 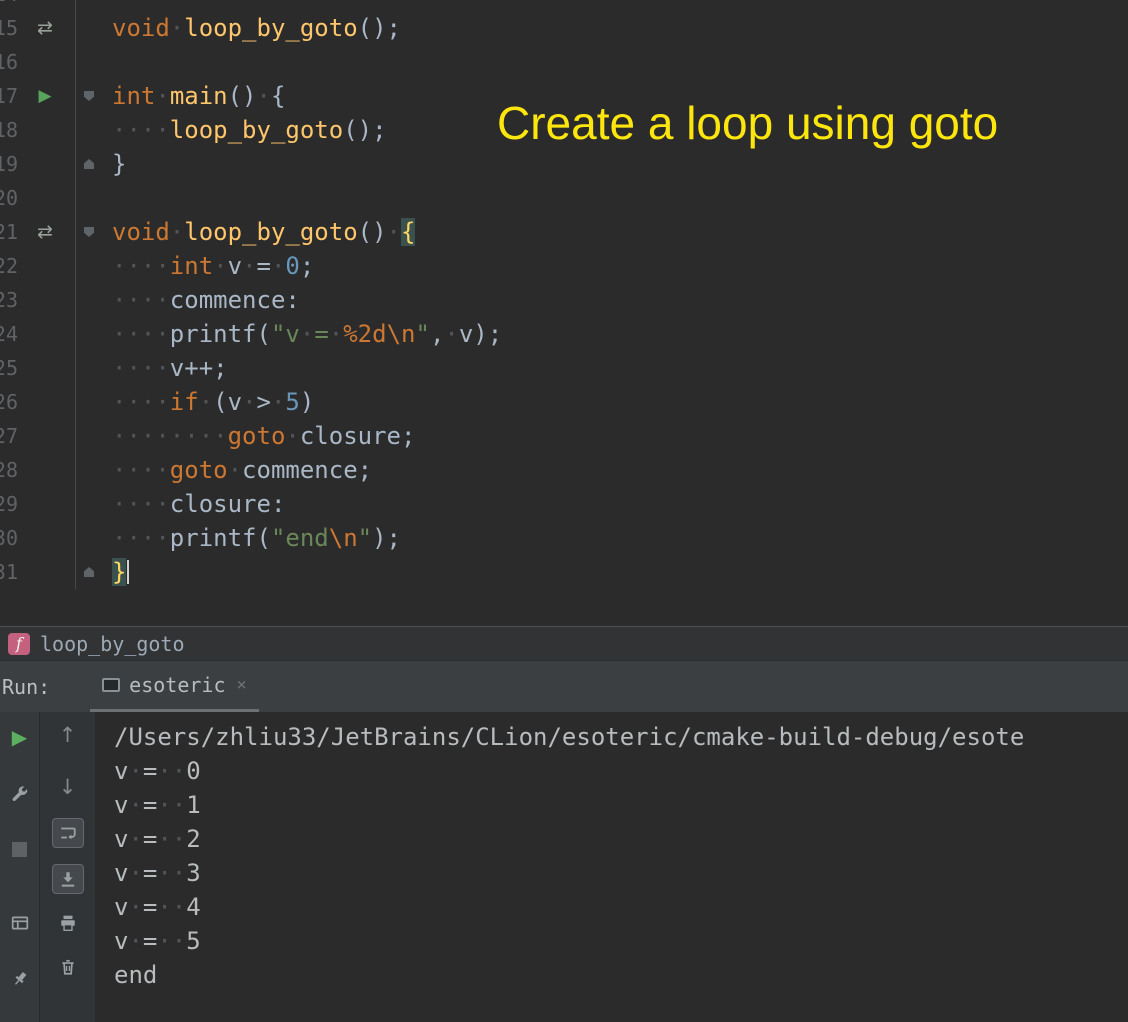 I want to click on code-token: printf(, so click(x=220, y=334).